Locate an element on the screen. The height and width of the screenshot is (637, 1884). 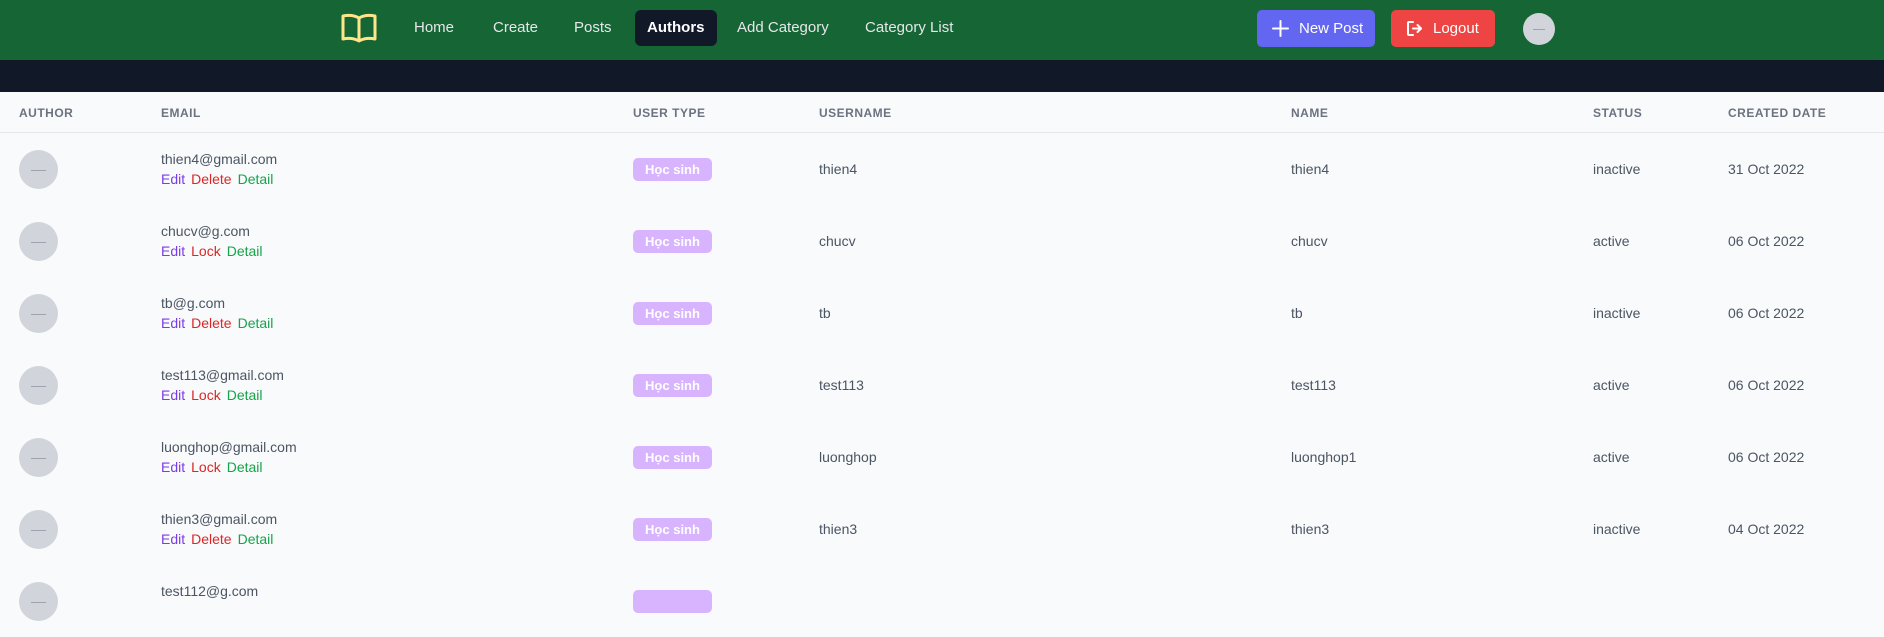
cell-name: luonghop1 is located at coordinates (1324, 457).